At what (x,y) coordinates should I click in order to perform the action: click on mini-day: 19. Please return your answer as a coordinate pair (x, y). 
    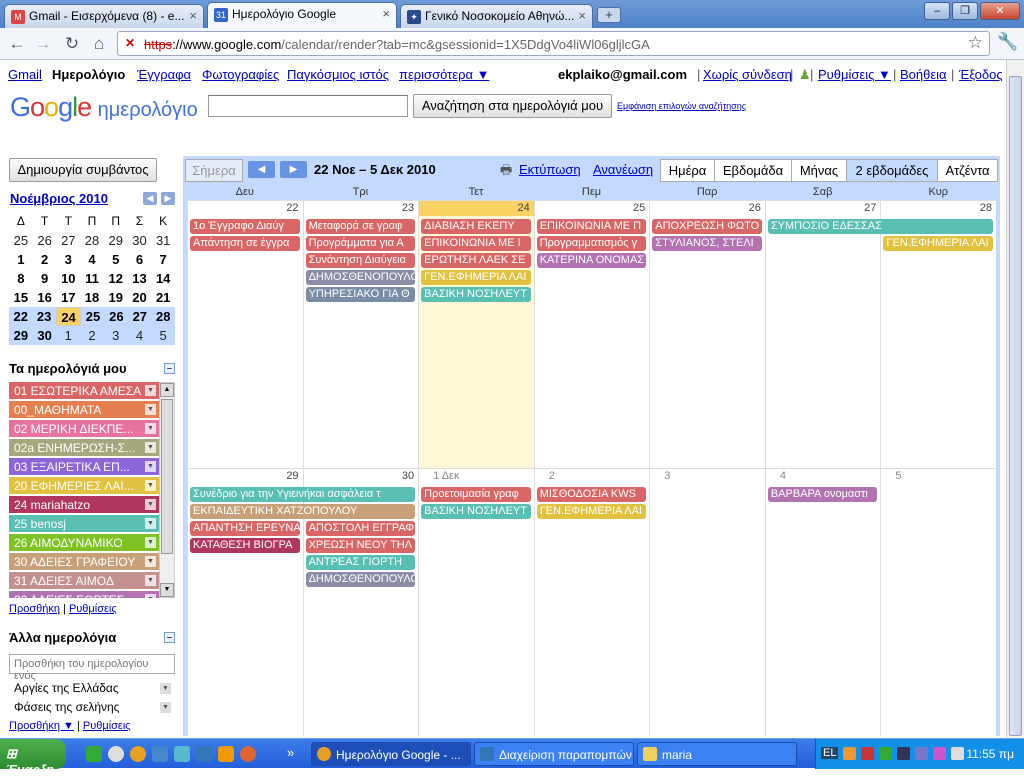
    Looking at the image, I should click on (116, 297).